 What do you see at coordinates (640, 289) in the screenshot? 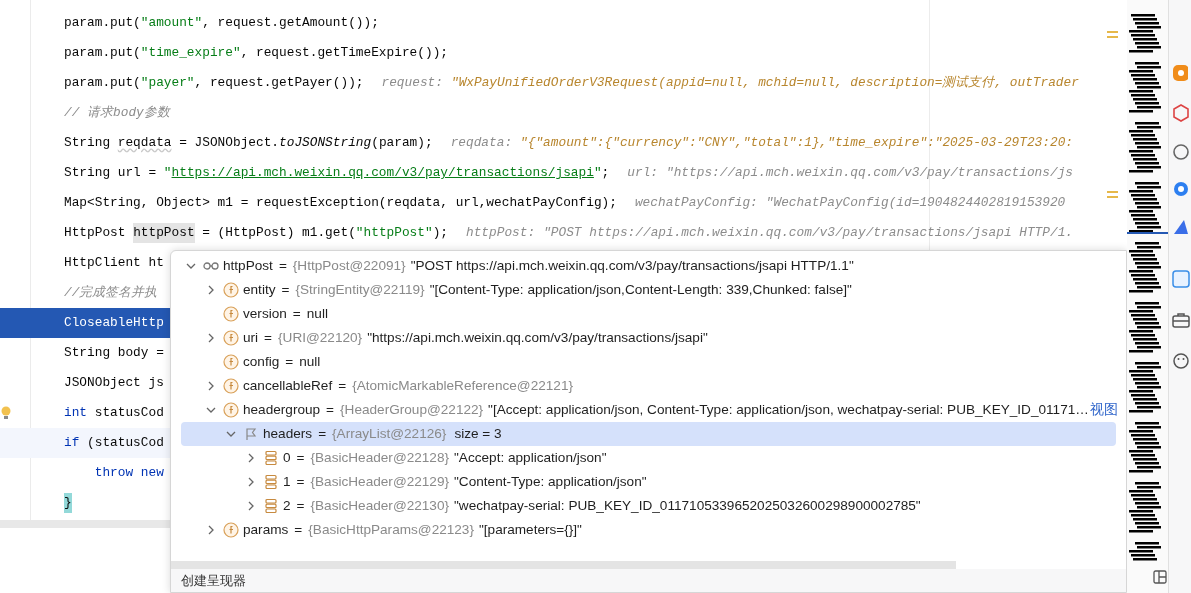
I see `variable-value: "[Content-Type: application/json,Content-Length: 339,Chunked: false]"` at bounding box center [640, 289].